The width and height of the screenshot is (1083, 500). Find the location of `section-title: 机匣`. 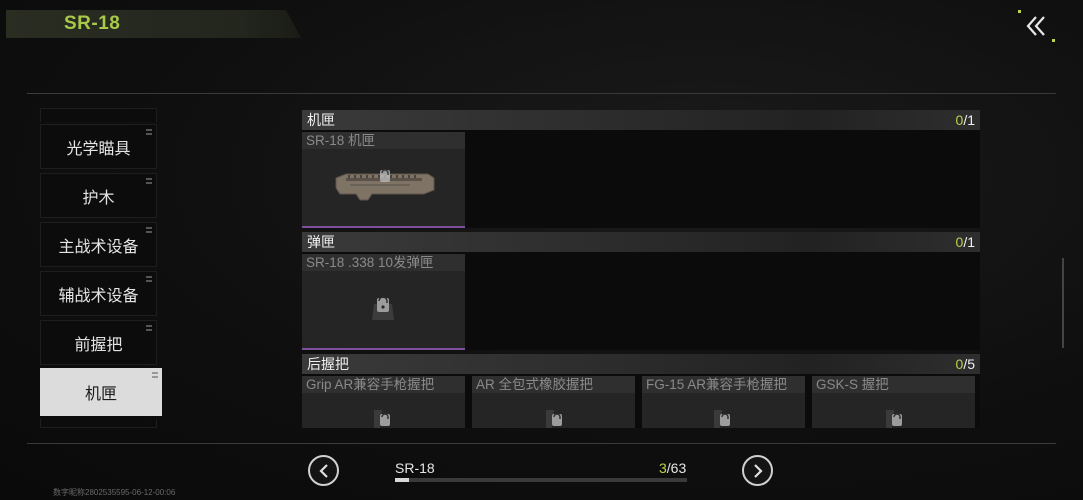

section-title: 机匣 is located at coordinates (321, 120).